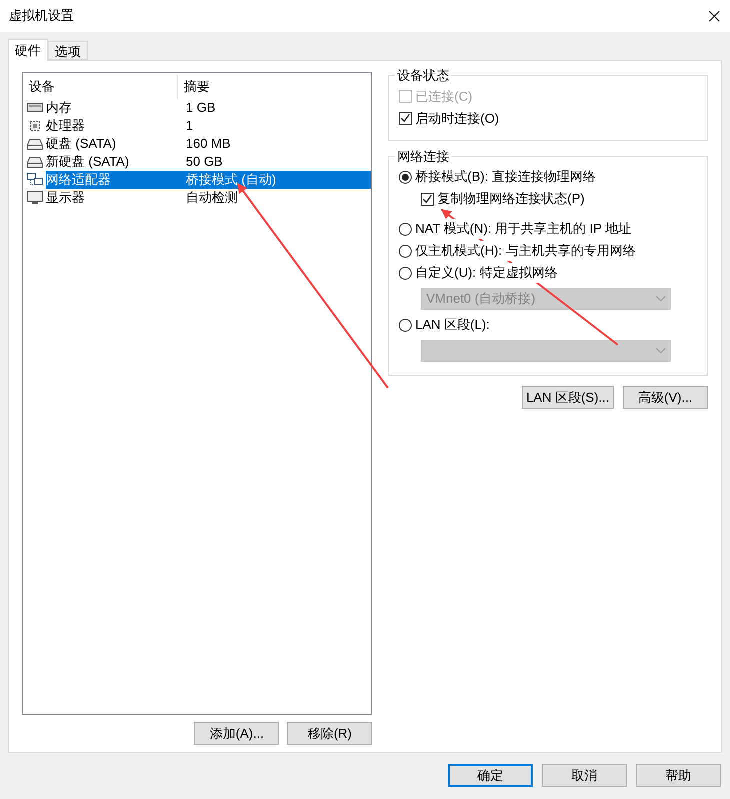 The height and width of the screenshot is (799, 730). Describe the element at coordinates (329, 733) in the screenshot. I see `remove-button: 移除(R)` at that location.